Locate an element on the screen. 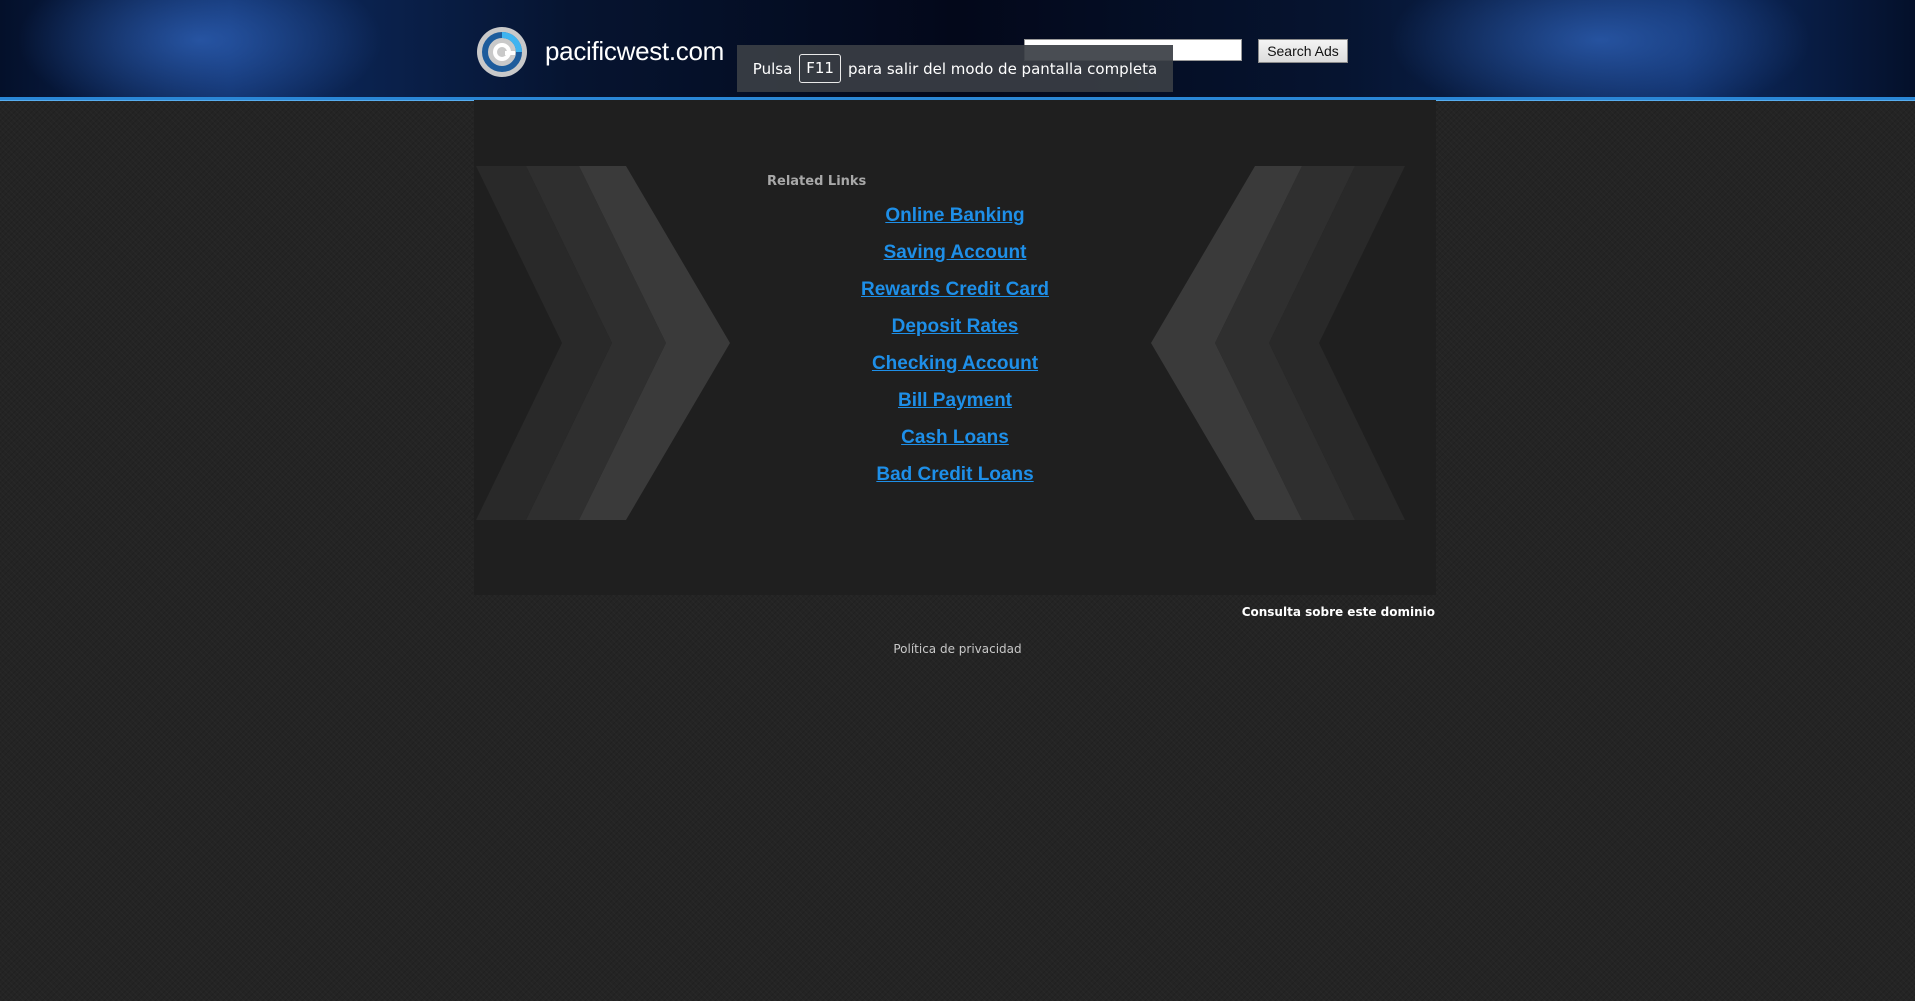 Image resolution: width=1915 pixels, height=1001 pixels. left-chevrons-decoration is located at coordinates (603, 343).